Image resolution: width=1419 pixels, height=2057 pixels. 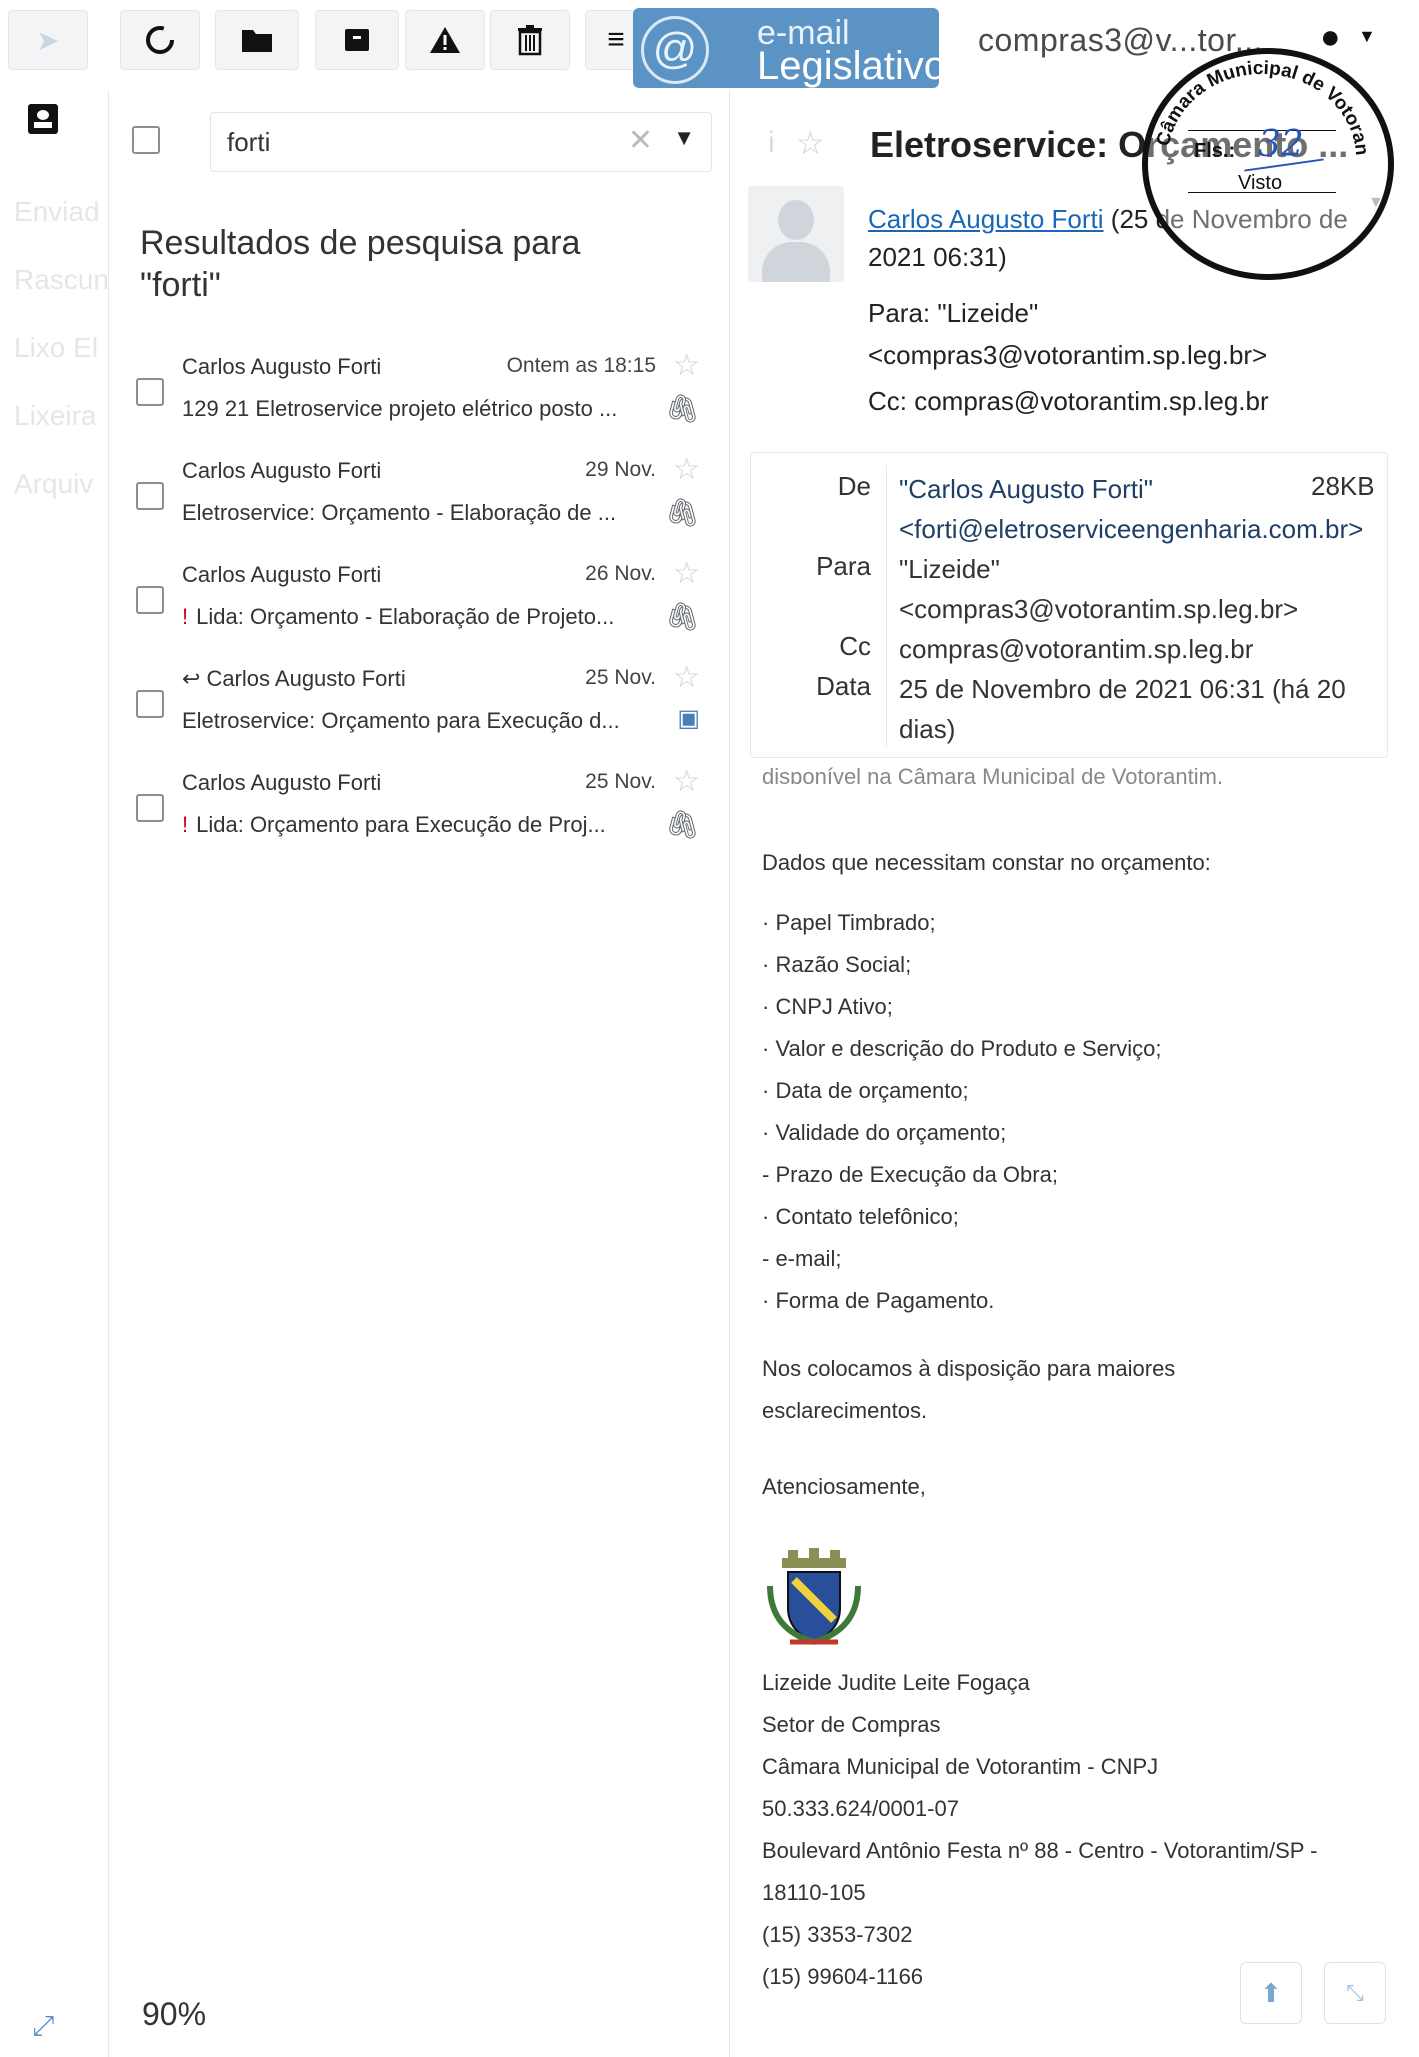 I want to click on list-item: - Prazo de Execução da Obra;, so click(x=910, y=1174).